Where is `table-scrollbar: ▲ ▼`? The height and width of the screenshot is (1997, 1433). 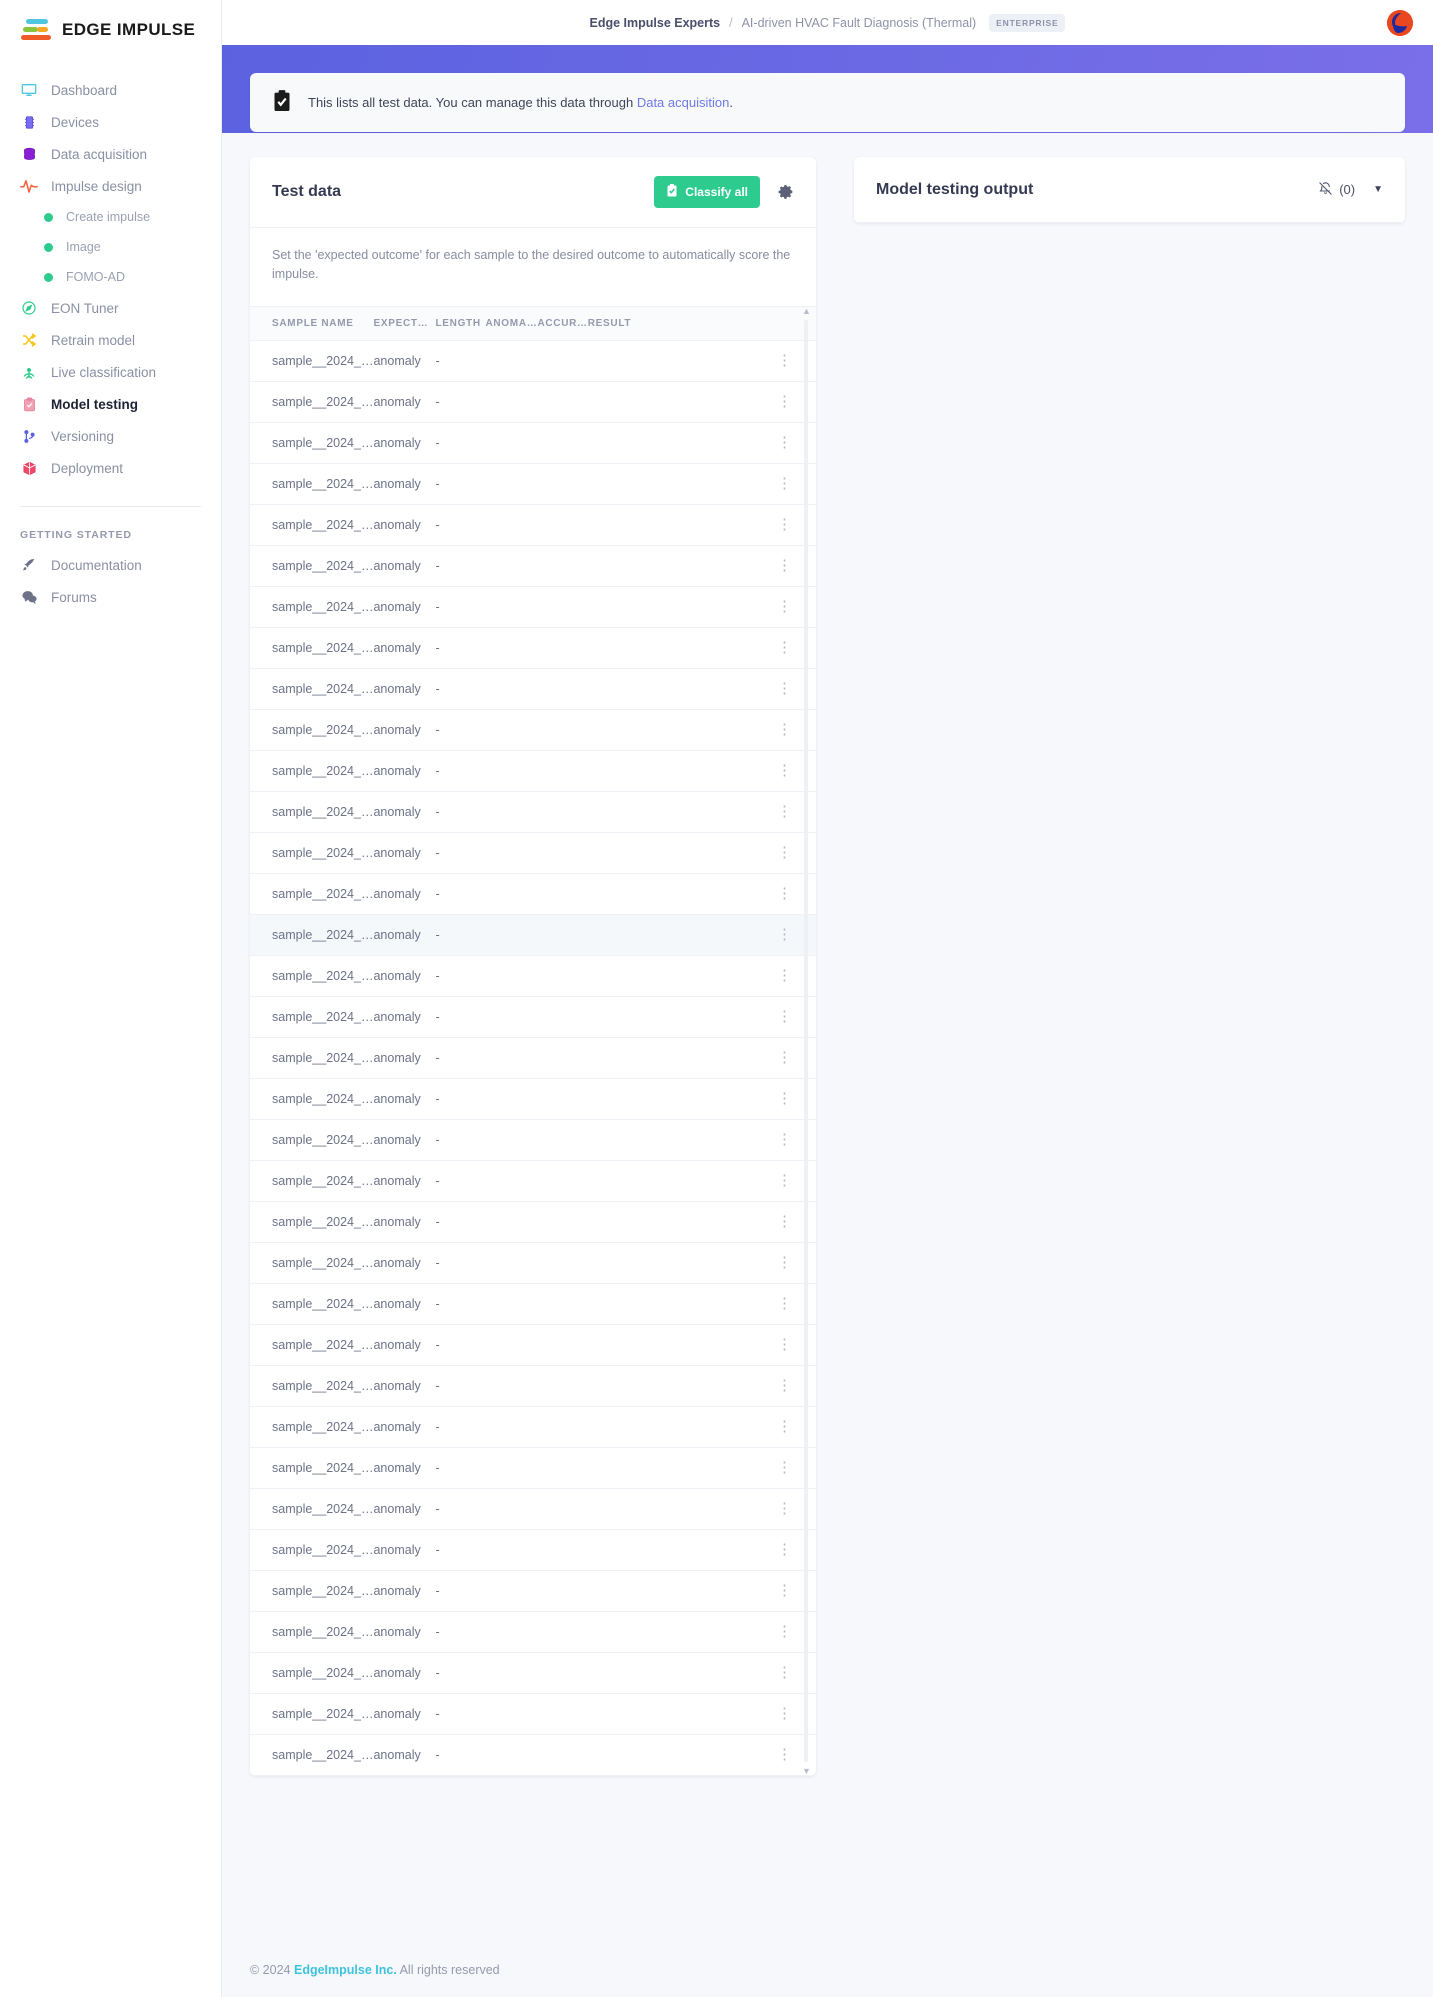
table-scrollbar: ▲ ▼ is located at coordinates (806, 1041).